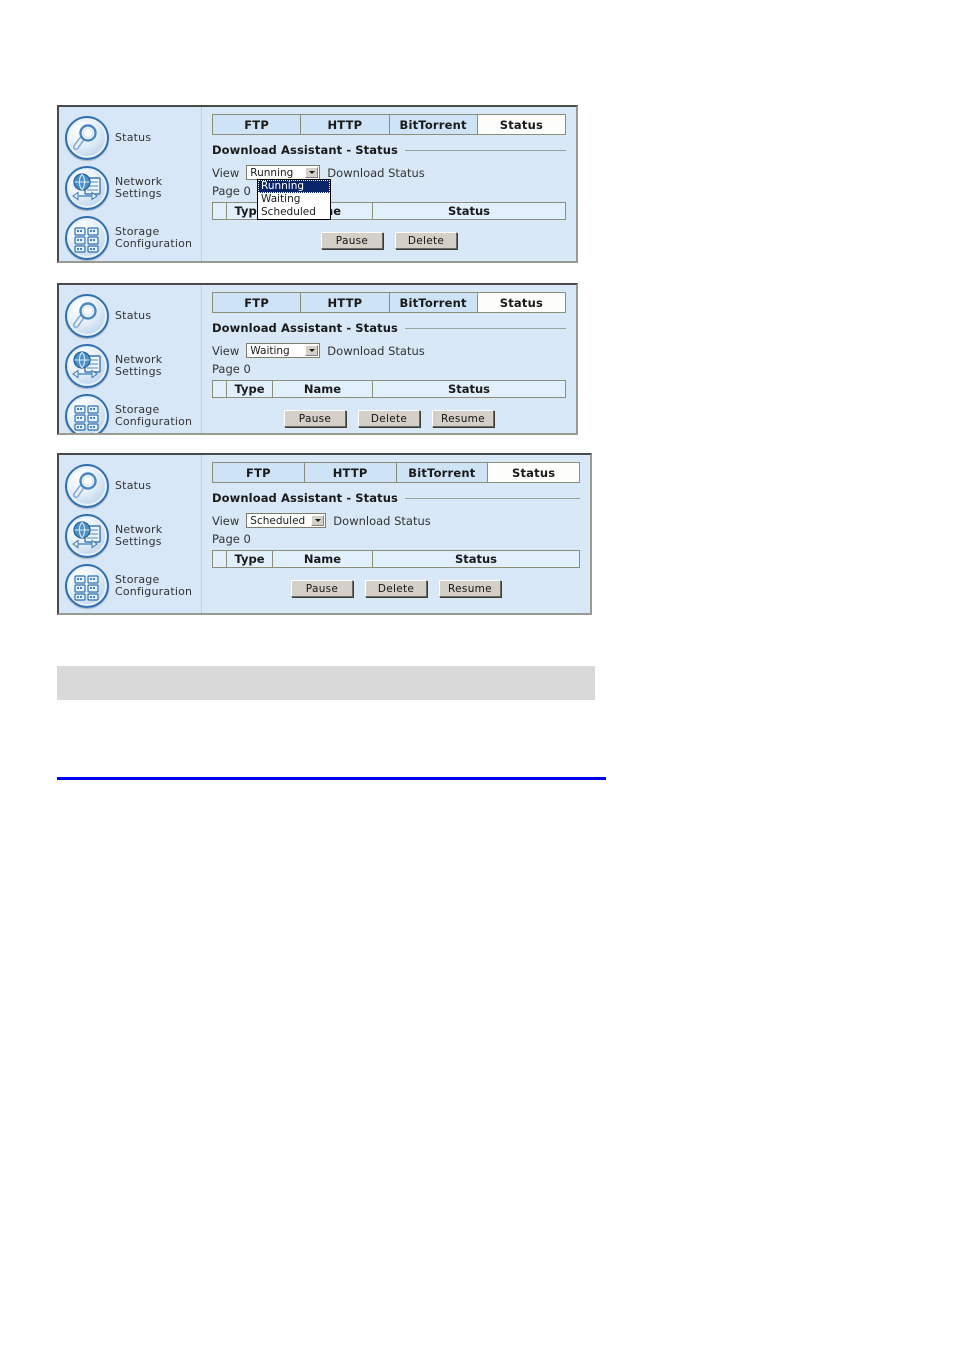 Image resolution: width=954 pixels, height=1350 pixels. Describe the element at coordinates (272, 172) in the screenshot. I see `view-select-value: Running` at that location.